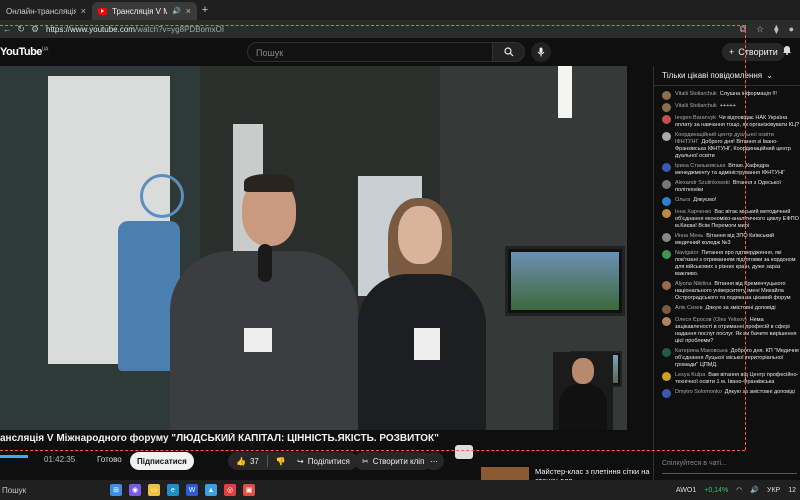 This screenshot has height=500, width=800. I want to click on like-icon: 👍, so click(241, 461).